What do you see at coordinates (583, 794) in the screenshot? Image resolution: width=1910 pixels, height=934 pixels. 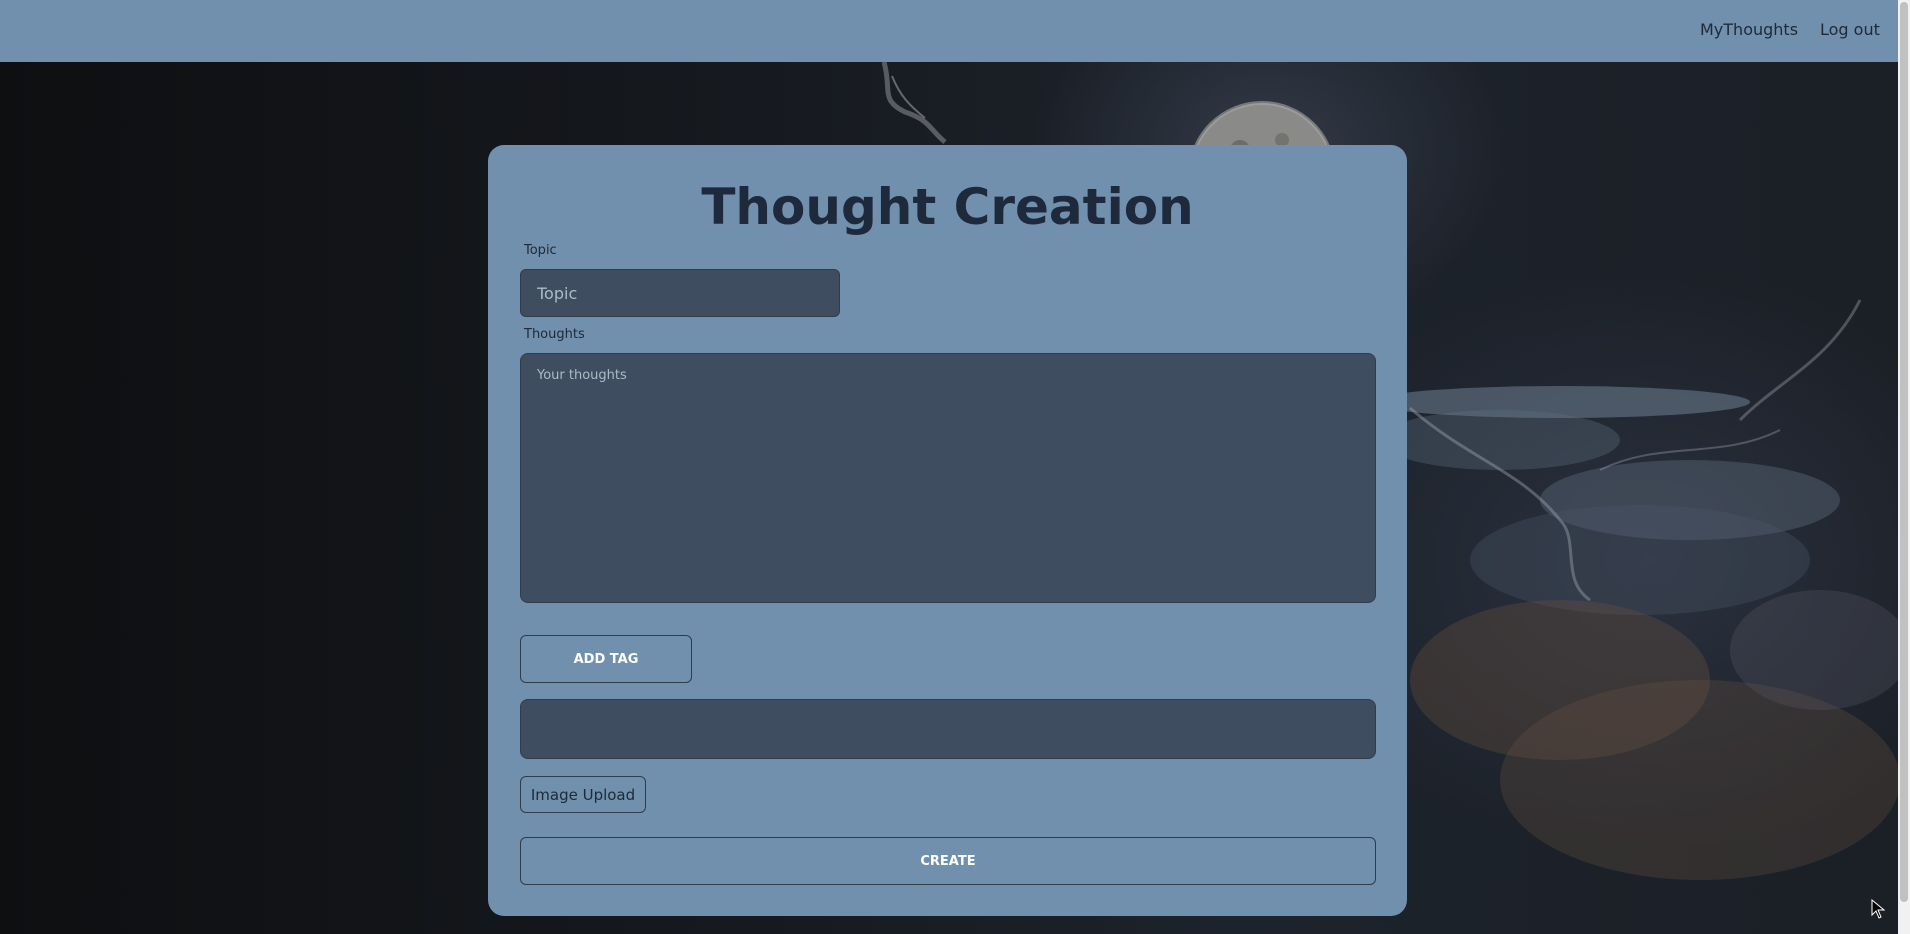 I see `image-upload-button: Image Upload` at bounding box center [583, 794].